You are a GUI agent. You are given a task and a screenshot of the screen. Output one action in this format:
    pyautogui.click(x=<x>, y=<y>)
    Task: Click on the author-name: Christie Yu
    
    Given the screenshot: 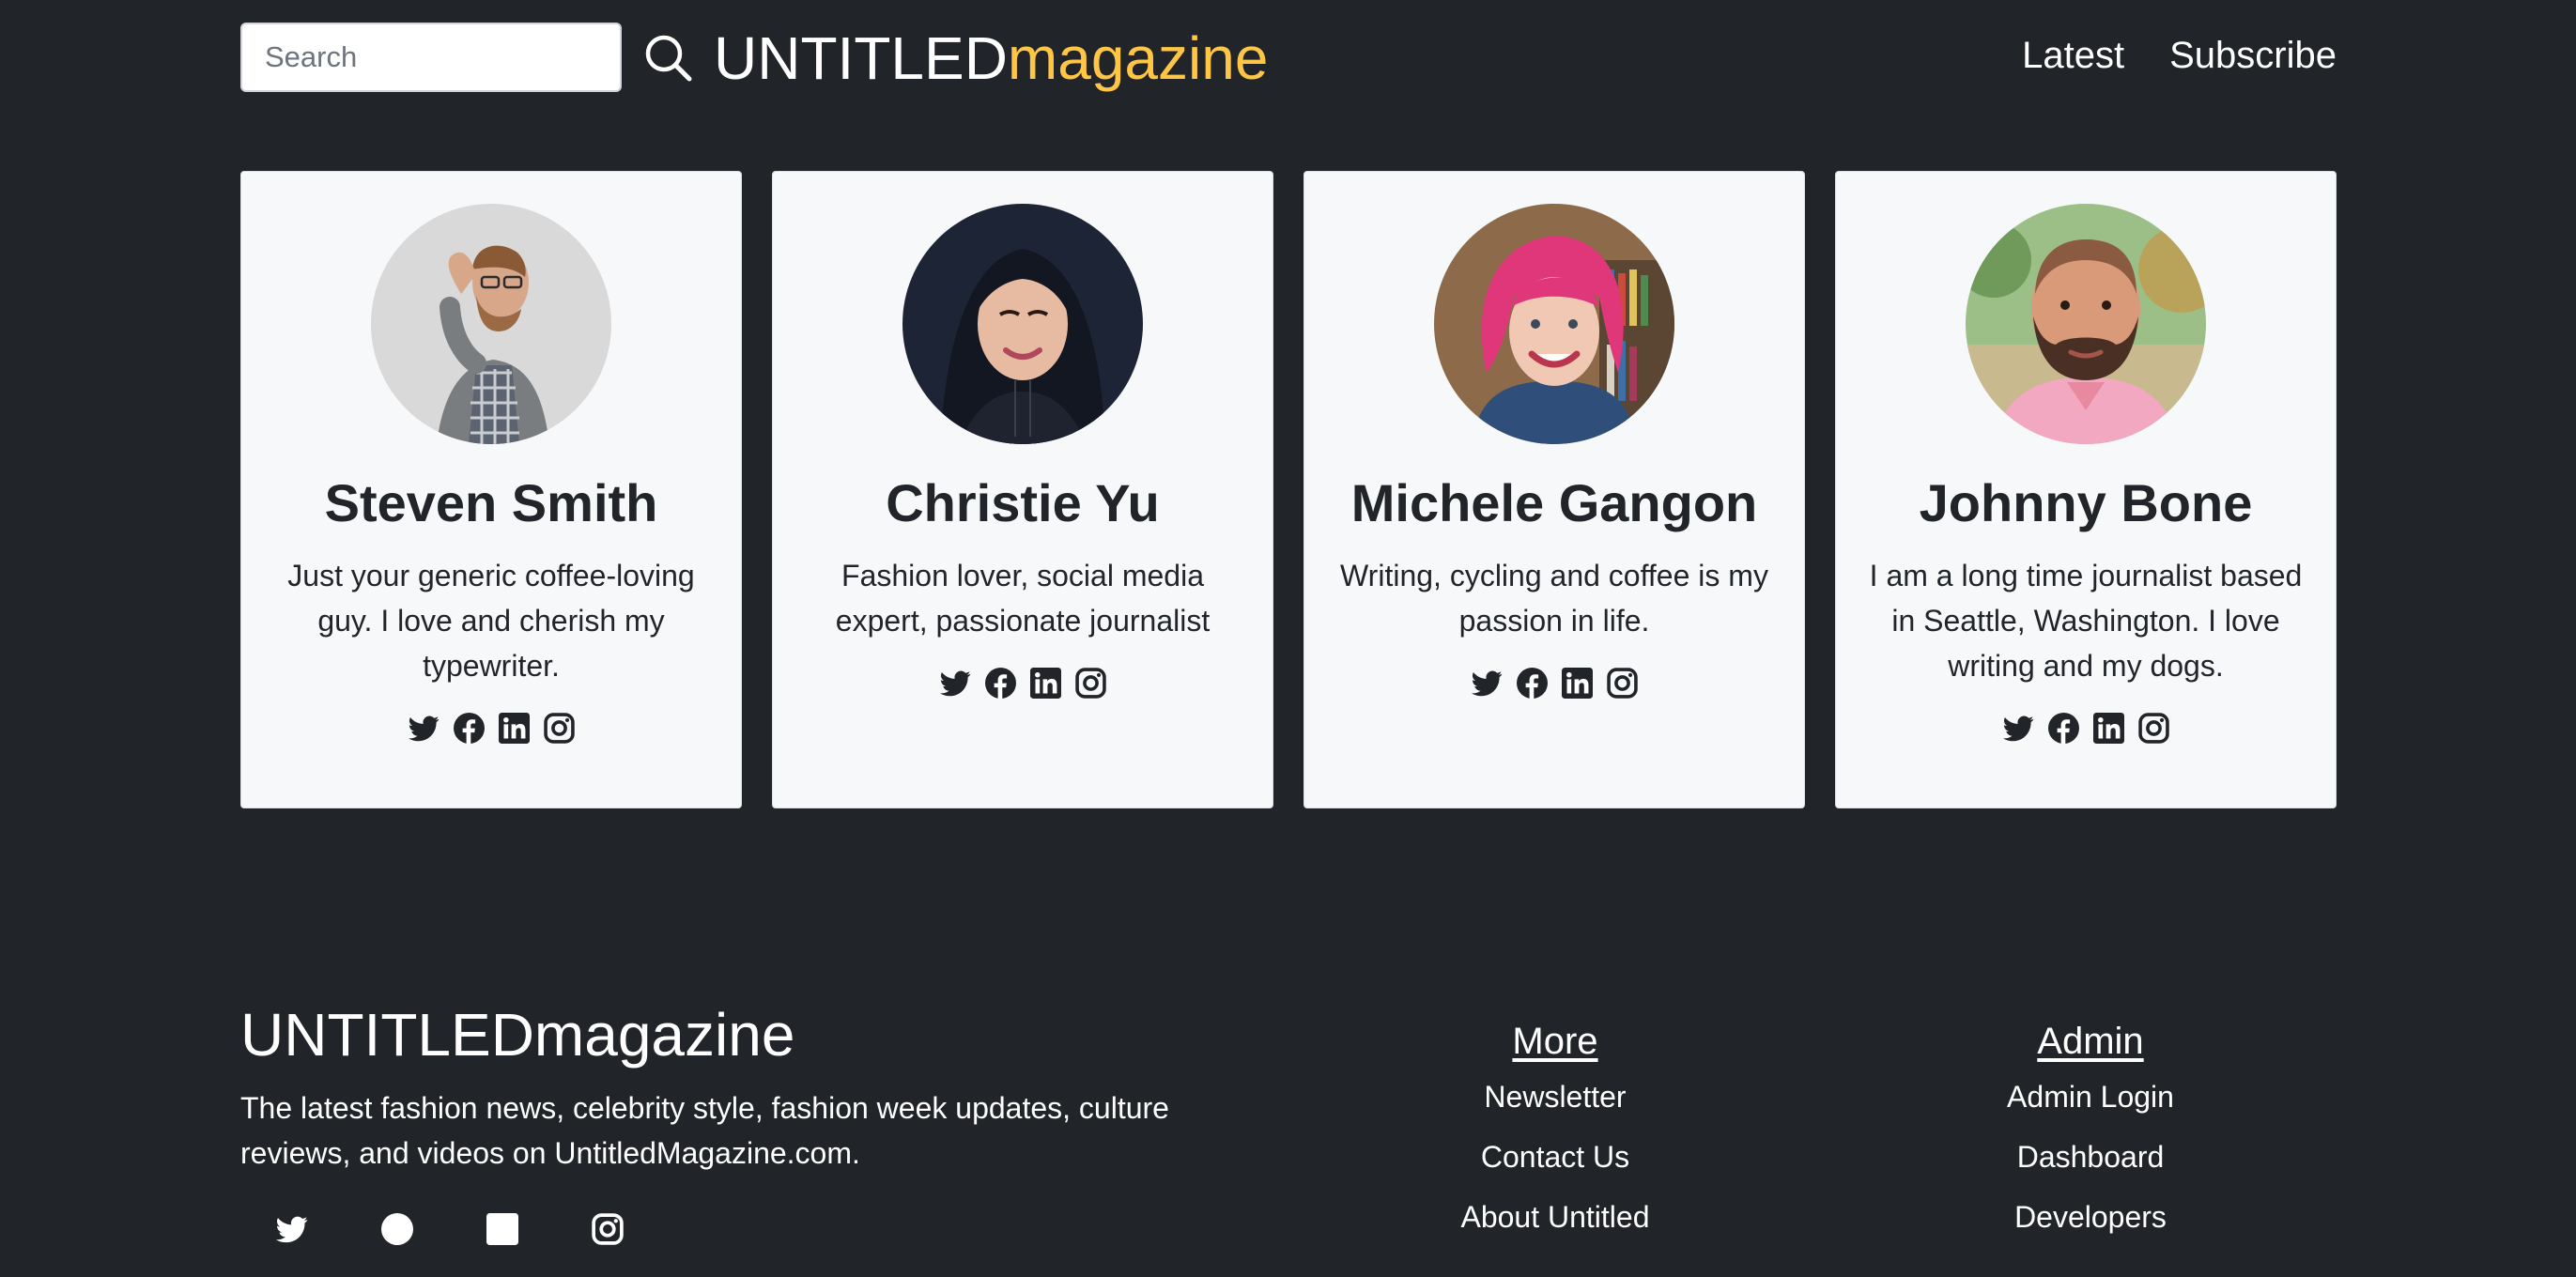 What is the action you would take?
    pyautogui.click(x=1023, y=502)
    